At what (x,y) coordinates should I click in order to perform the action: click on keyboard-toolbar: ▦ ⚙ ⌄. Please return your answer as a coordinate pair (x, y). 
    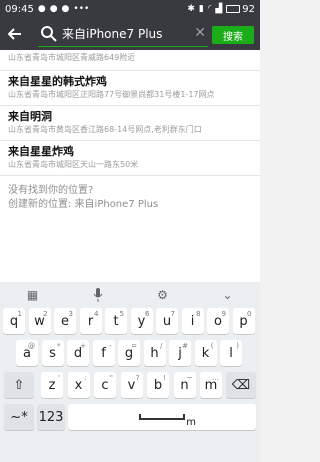
    Looking at the image, I should click on (130, 295).